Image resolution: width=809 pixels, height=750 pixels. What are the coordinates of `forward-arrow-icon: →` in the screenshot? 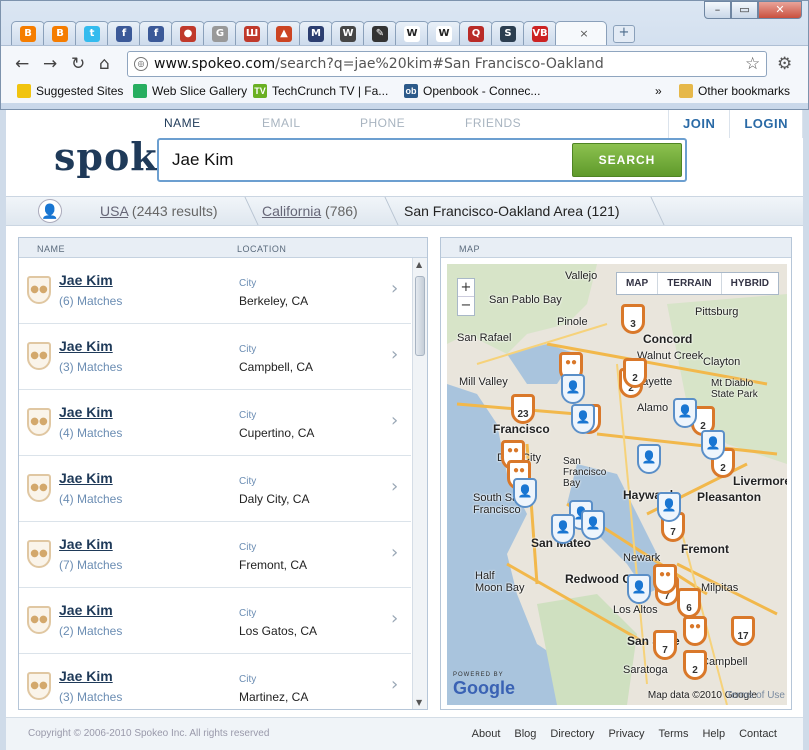 It's located at (50, 64).